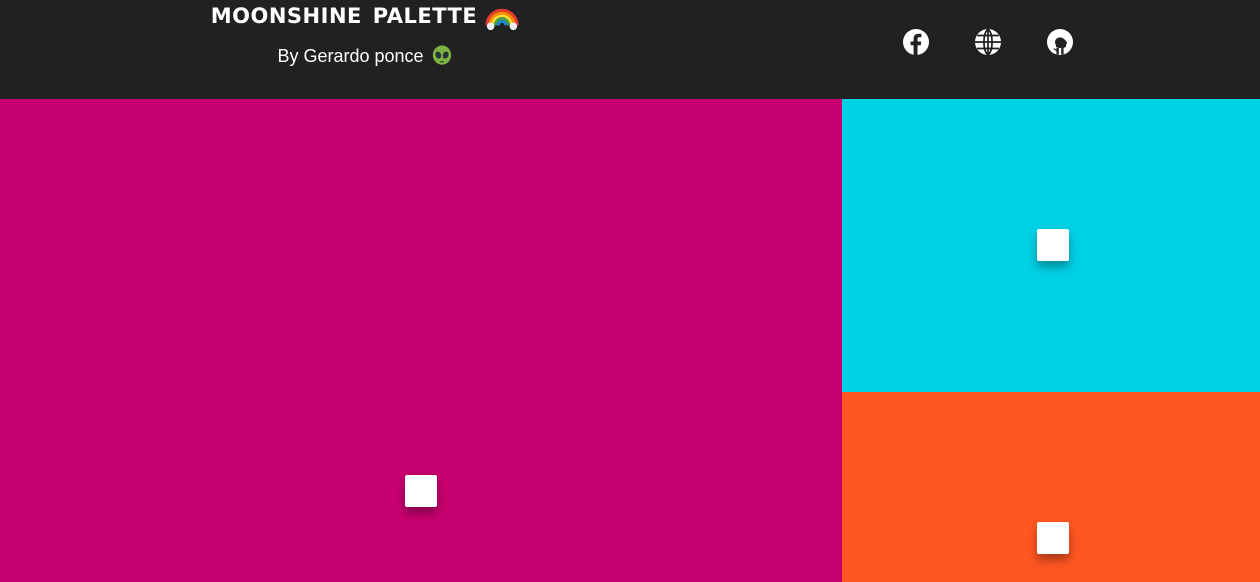 This screenshot has height=582, width=1260. What do you see at coordinates (441, 55) in the screenshot?
I see `alien-icon` at bounding box center [441, 55].